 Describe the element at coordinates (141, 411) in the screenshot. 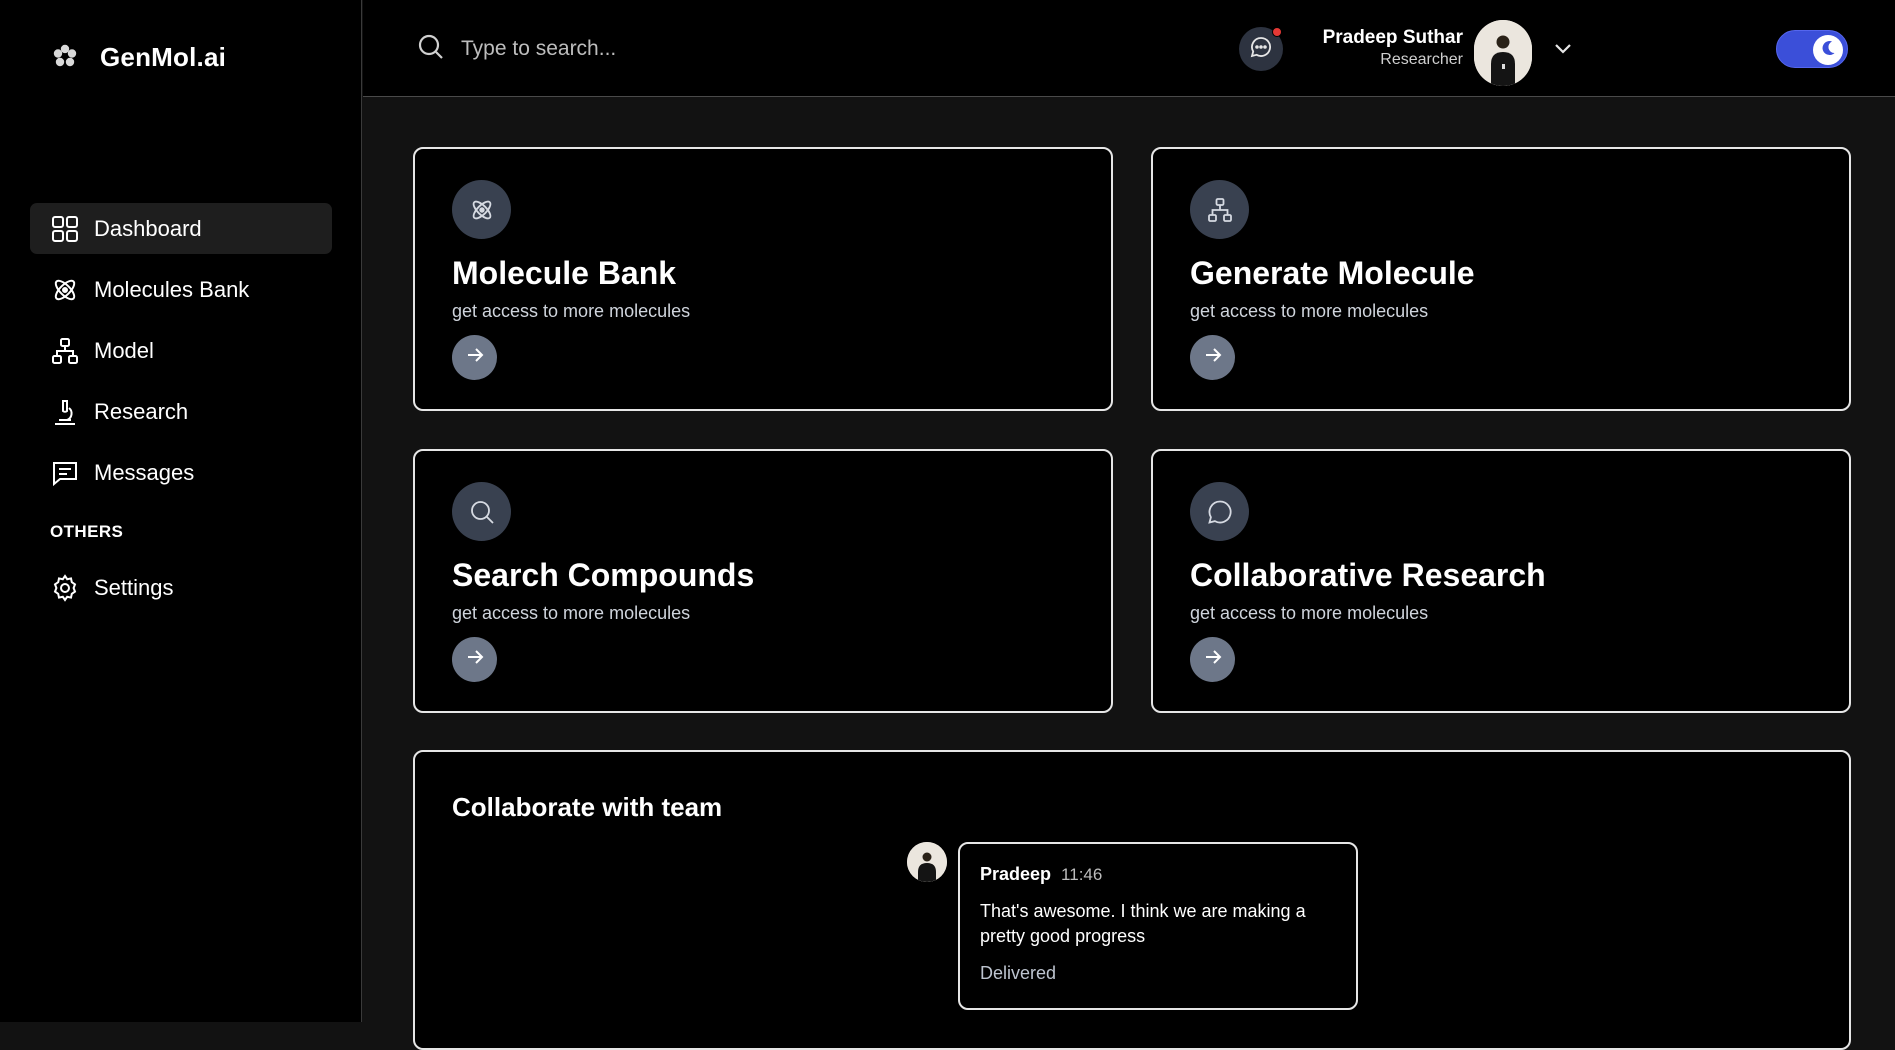

I see `sidebar-item-label: Research` at that location.